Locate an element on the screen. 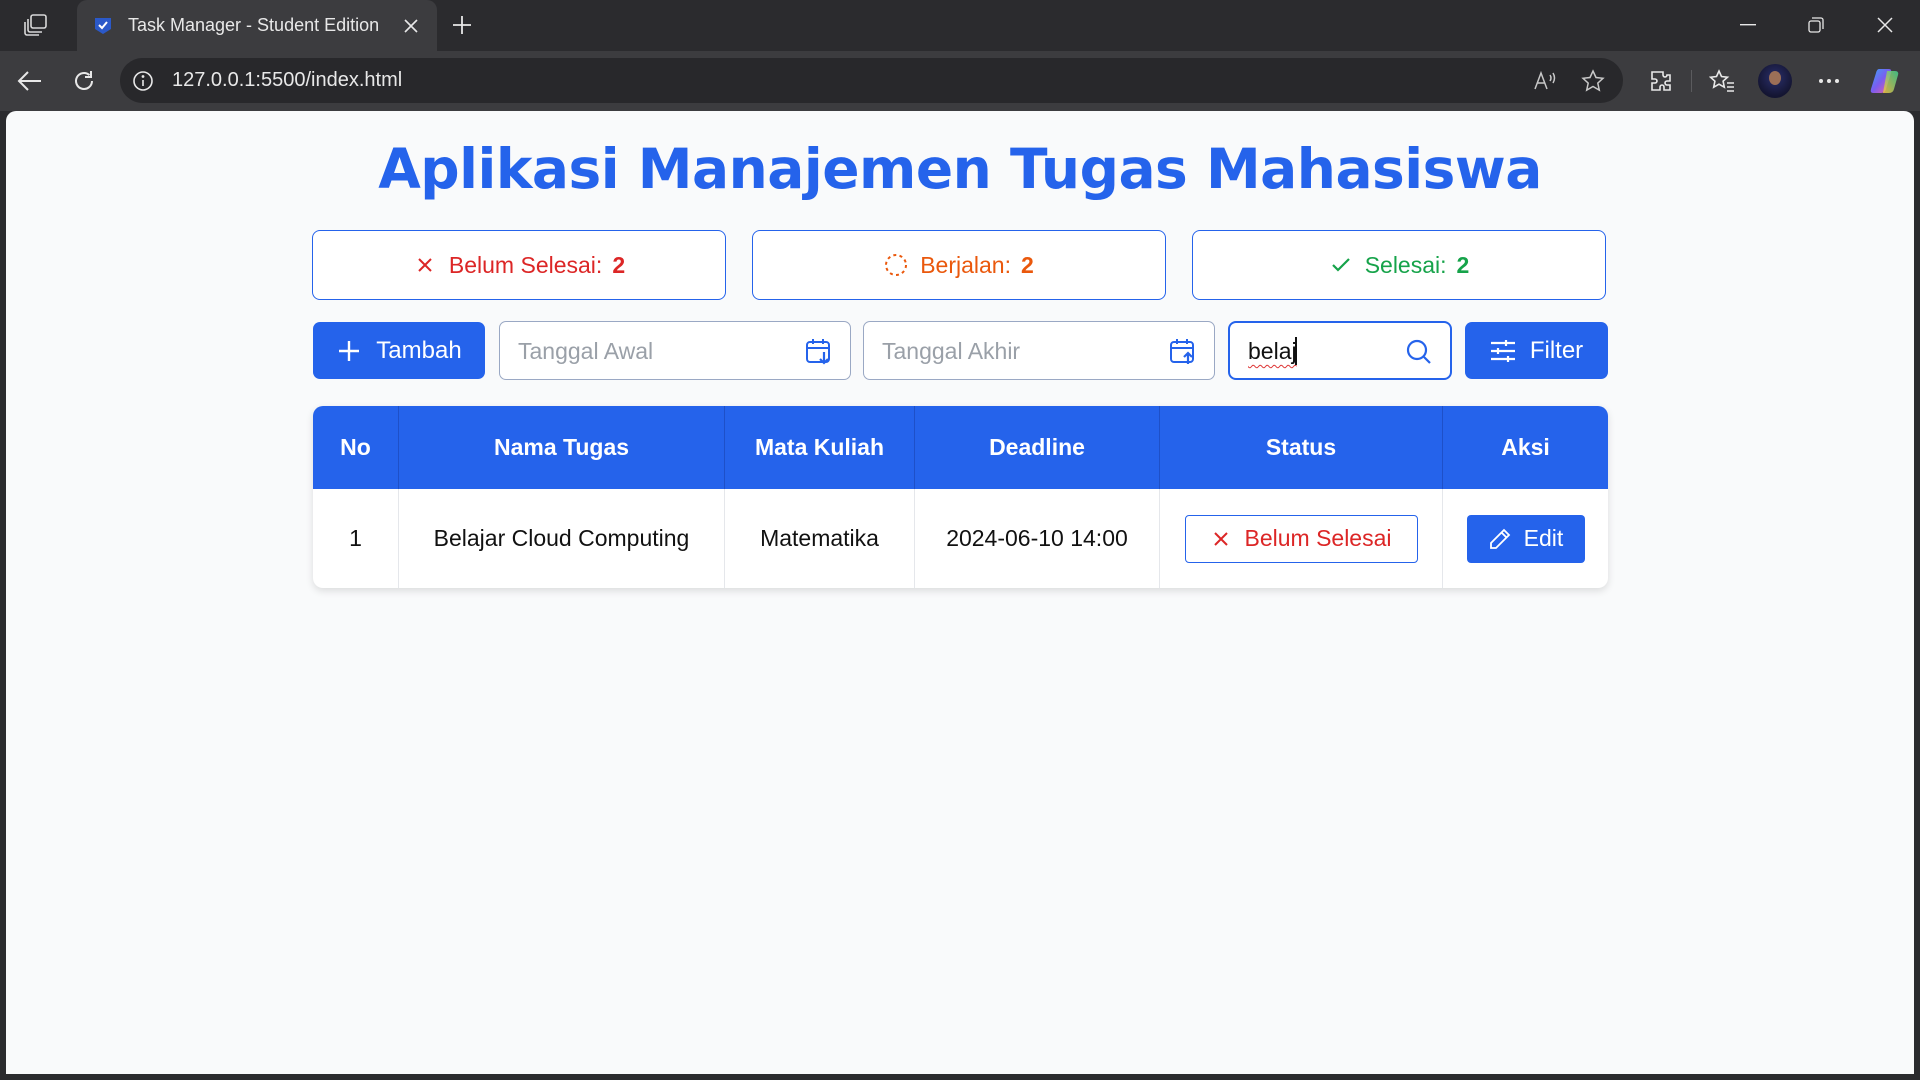 The width and height of the screenshot is (1920, 1080). header-no: No is located at coordinates (355, 447).